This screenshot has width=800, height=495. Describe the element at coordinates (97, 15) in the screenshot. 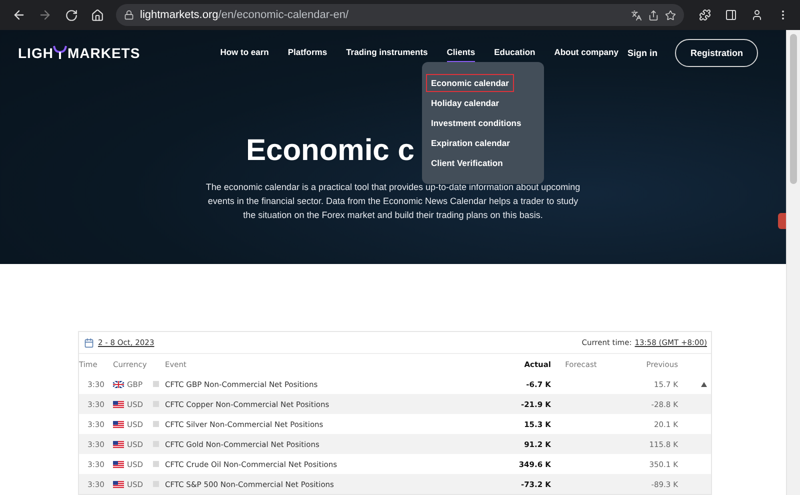

I see `home-icon` at that location.